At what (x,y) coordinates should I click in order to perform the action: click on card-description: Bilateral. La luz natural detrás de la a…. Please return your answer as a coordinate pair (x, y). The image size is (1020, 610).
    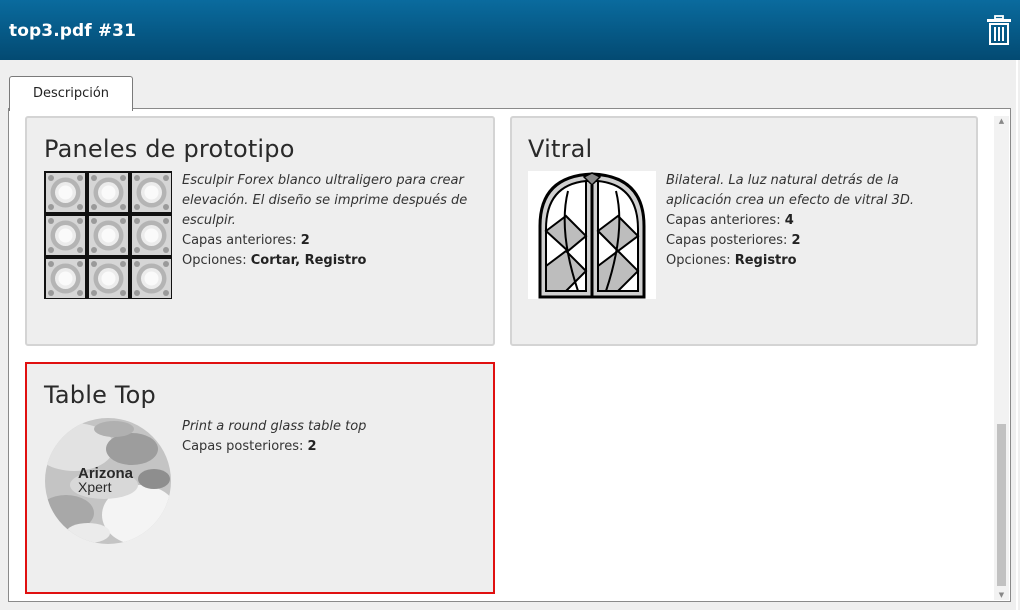
    Looking at the image, I should click on (790, 190).